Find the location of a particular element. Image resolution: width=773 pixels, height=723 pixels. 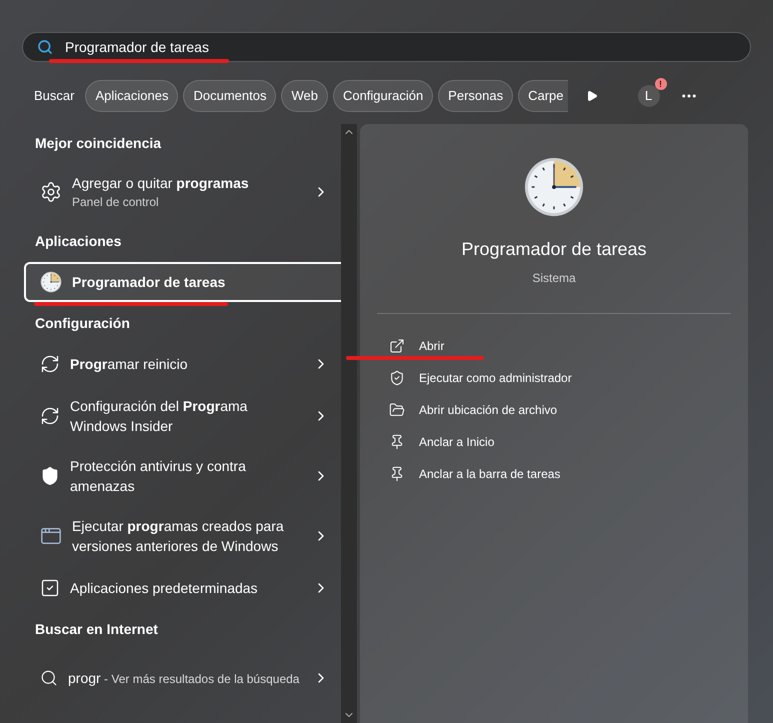

gear-icon is located at coordinates (51, 192).